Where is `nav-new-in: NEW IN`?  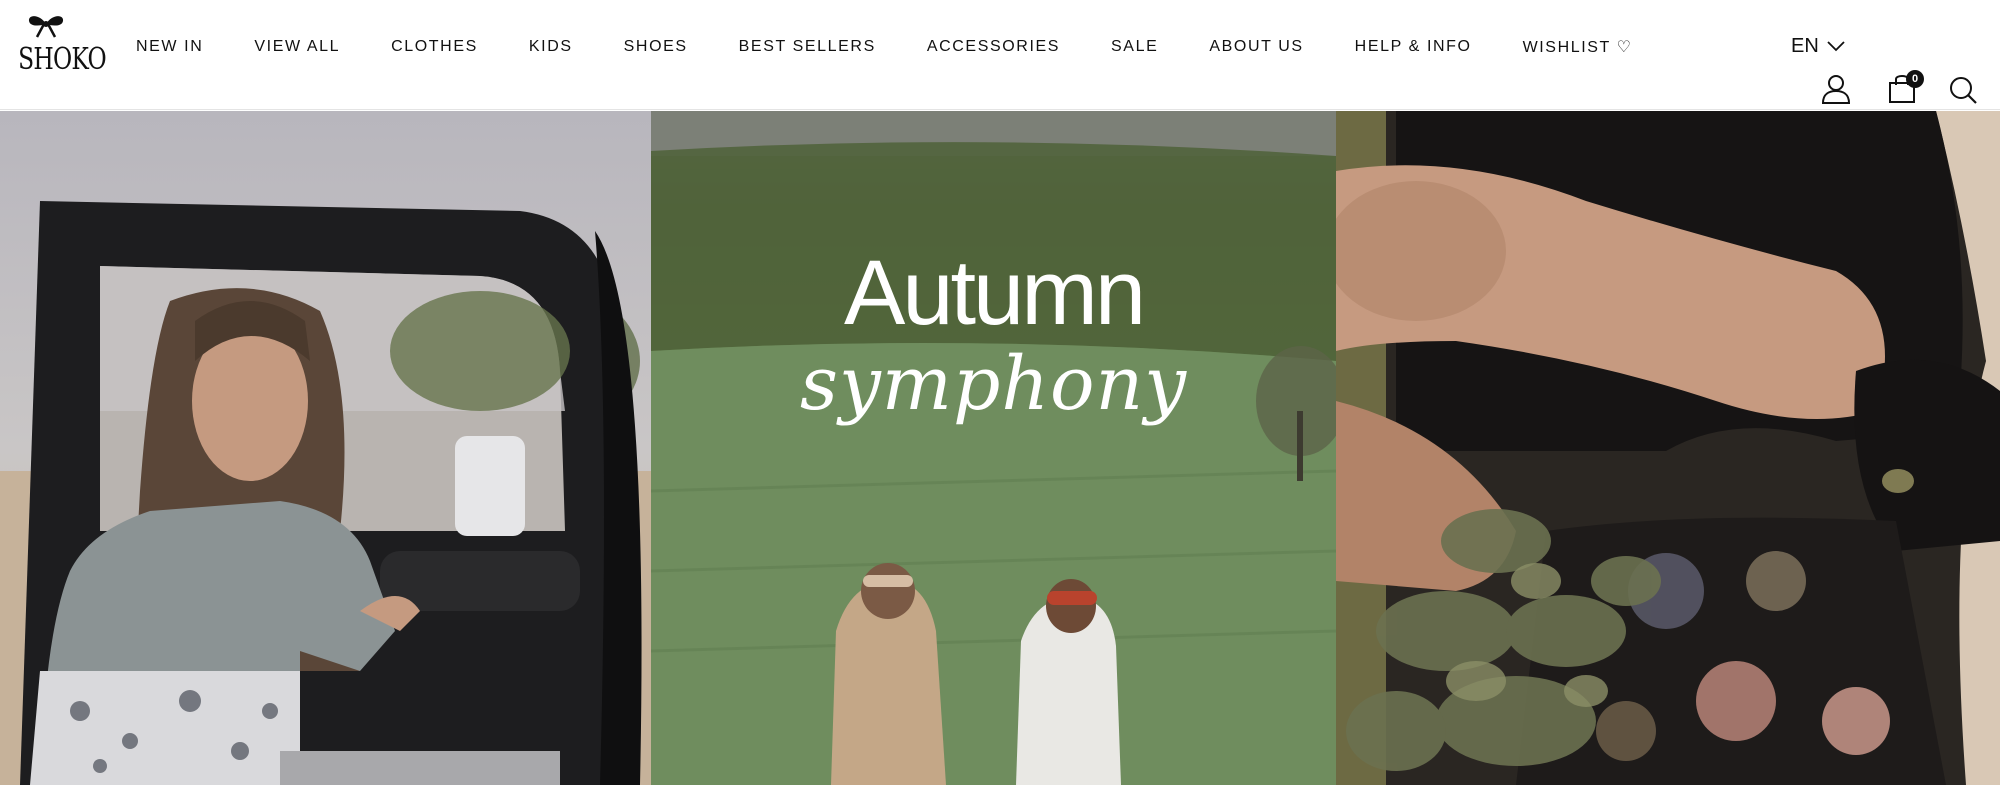
nav-new-in: NEW IN is located at coordinates (169, 47).